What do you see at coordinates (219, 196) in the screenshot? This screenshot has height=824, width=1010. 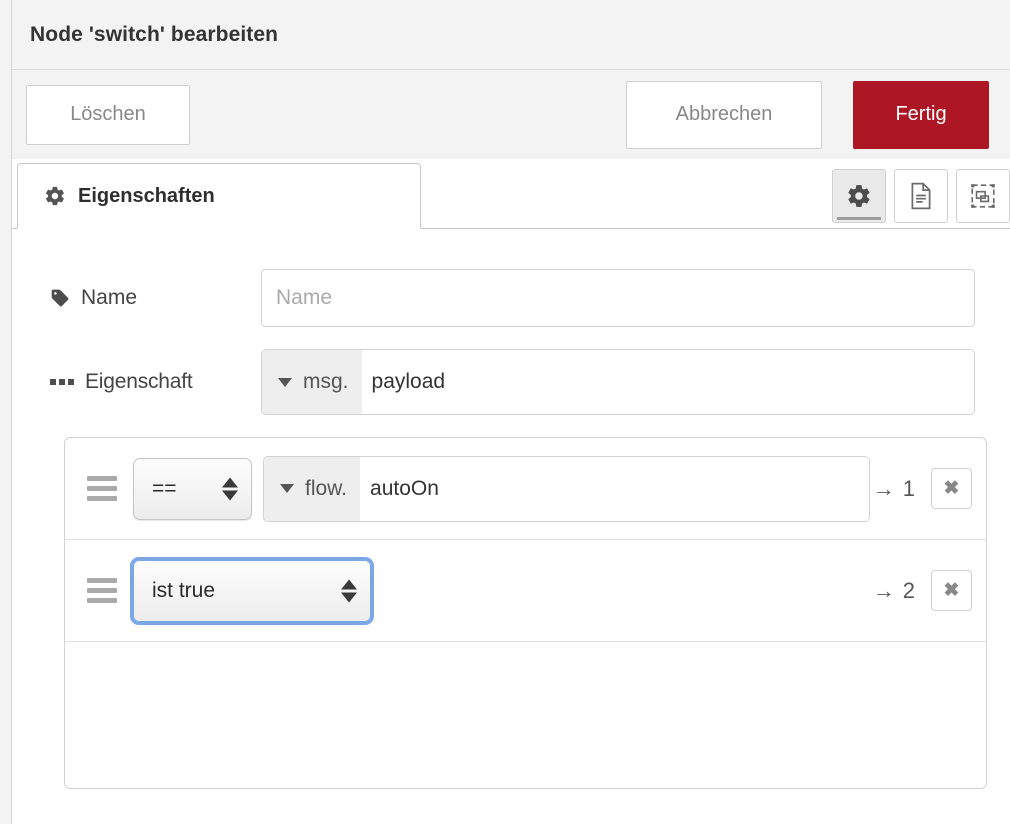 I see `tab-properties: Eigenschaften` at bounding box center [219, 196].